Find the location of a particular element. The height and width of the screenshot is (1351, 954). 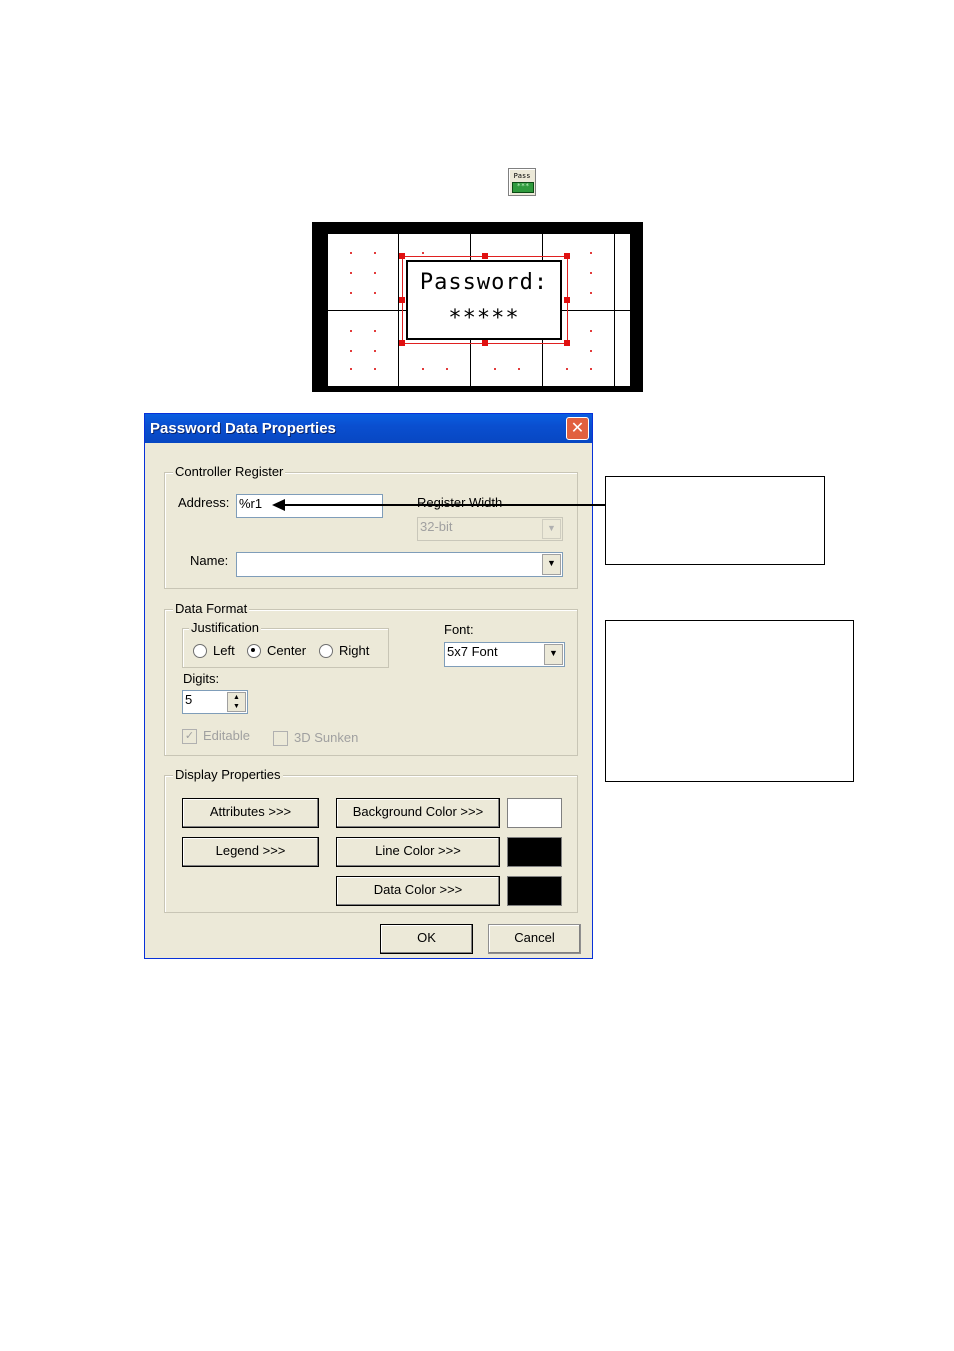

password-label: Password: is located at coordinates (484, 282).